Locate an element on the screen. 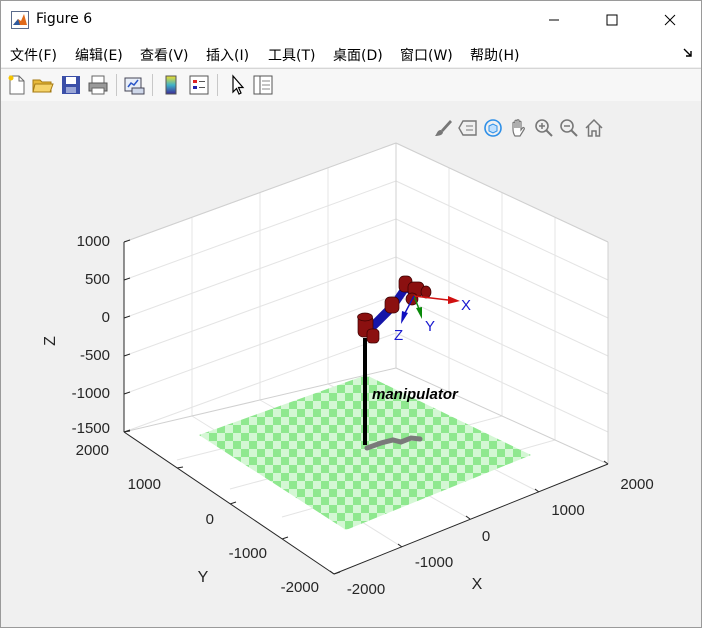 Image resolution: width=702 pixels, height=628 pixels. minimize-button is located at coordinates (554, 20).